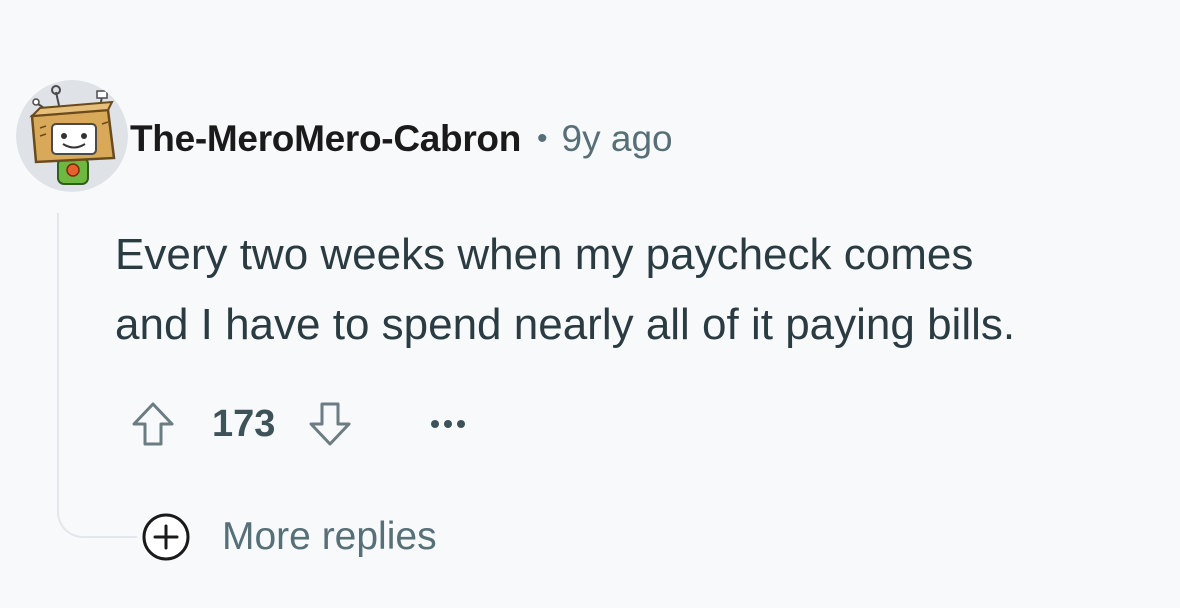  Describe the element at coordinates (58, 354) in the screenshot. I see `thread-line` at that location.